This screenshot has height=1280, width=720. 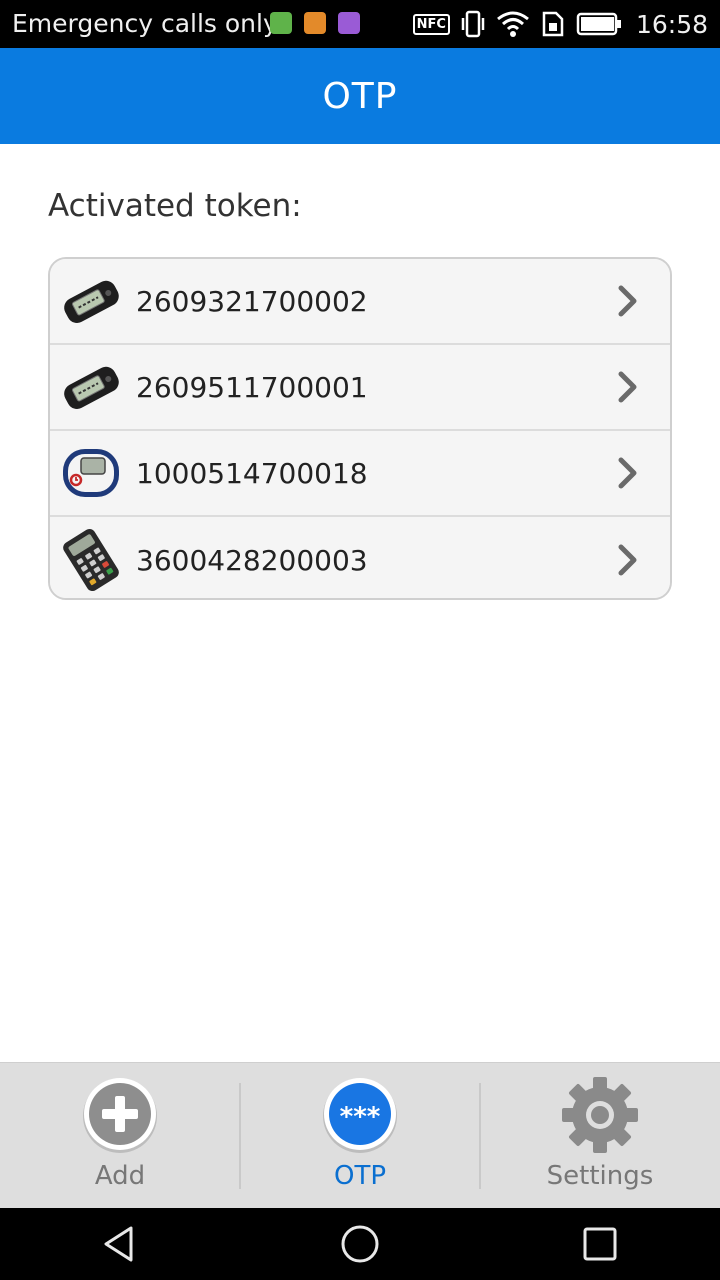 What do you see at coordinates (598, 24) in the screenshot?
I see `battery-icon` at bounding box center [598, 24].